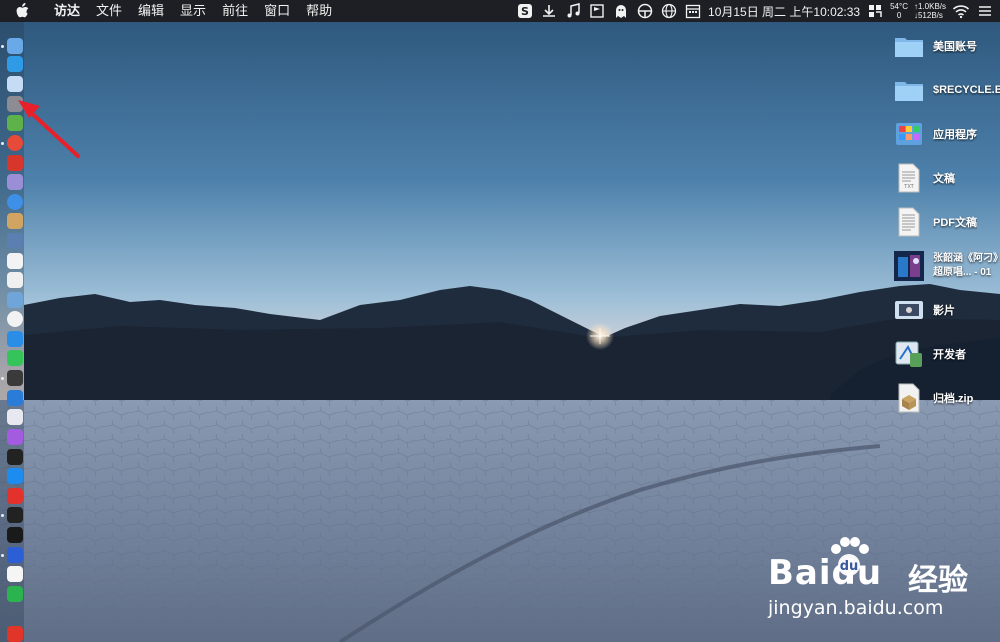 This screenshot has height=642, width=1000. I want to click on desktop-item-label-line2: 超原唱... - 01, so click(962, 272).